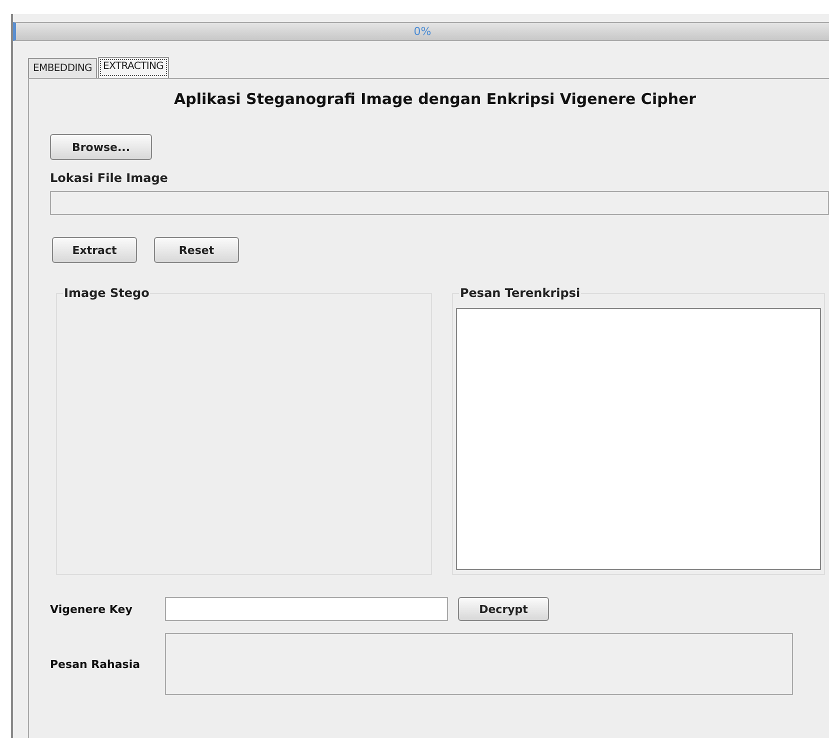  Describe the element at coordinates (94, 250) in the screenshot. I see `action-button: Extract` at that location.